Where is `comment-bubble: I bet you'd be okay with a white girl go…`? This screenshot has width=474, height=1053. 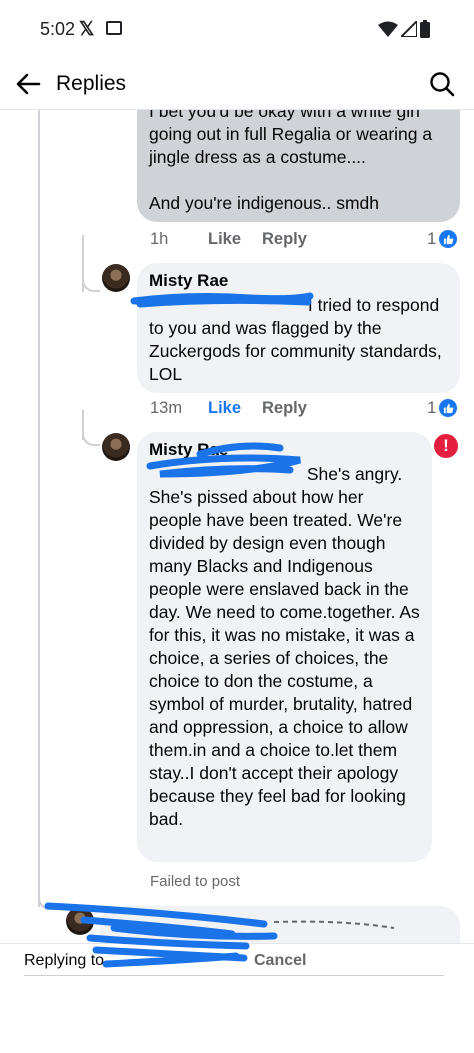 comment-bubble: I bet you'd be okay with a white girl go… is located at coordinates (298, 166).